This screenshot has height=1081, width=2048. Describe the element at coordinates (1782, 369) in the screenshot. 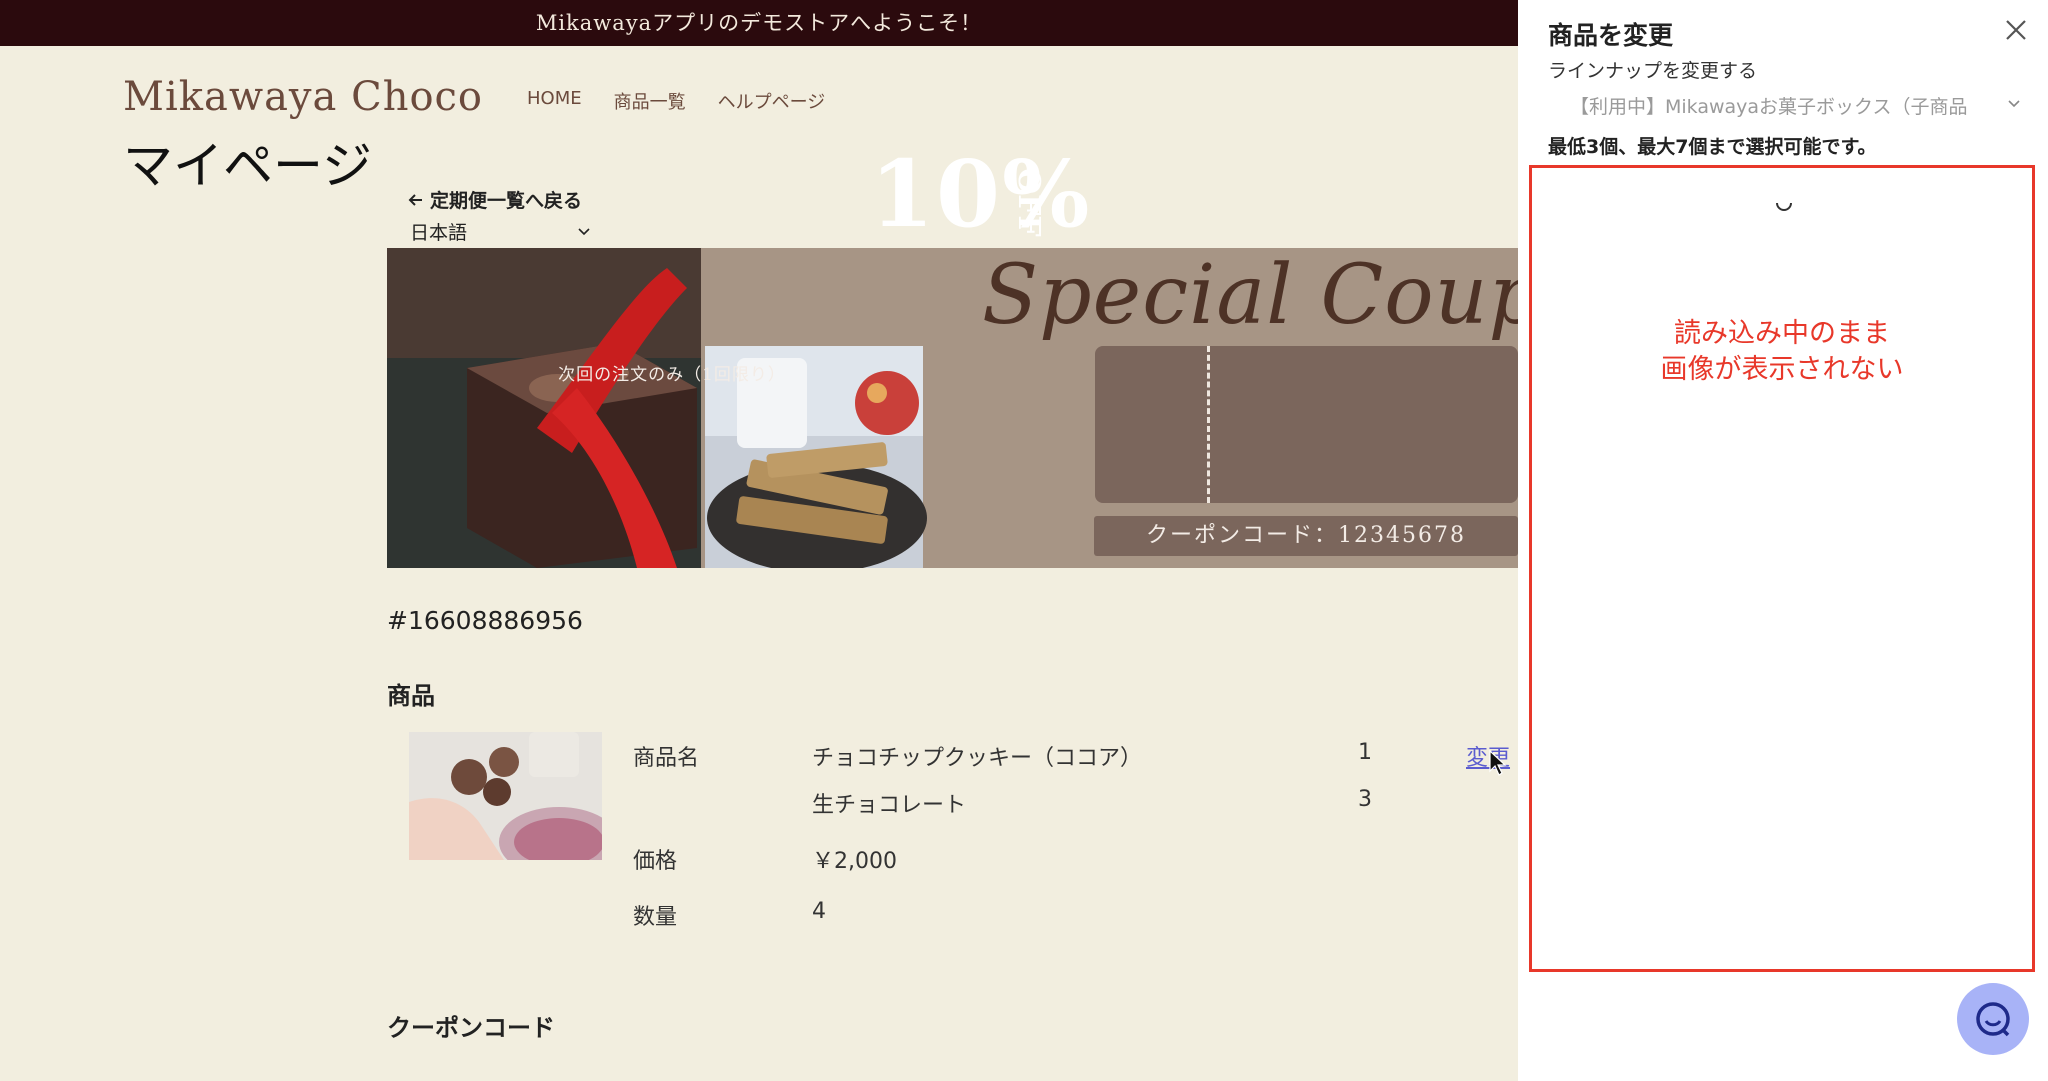

I see `annotation-line-2: 画像が表示されない` at that location.